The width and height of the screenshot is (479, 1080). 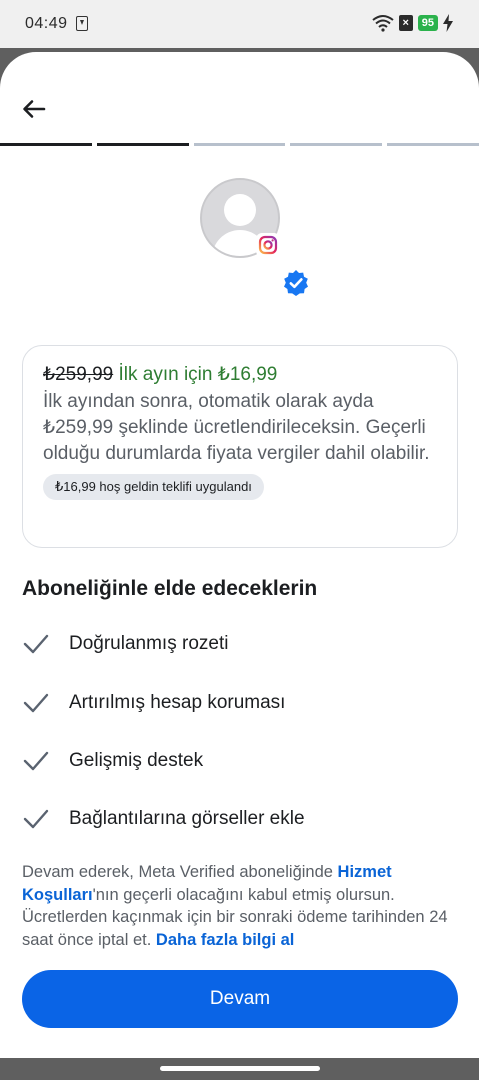 I want to click on old-price: ₺259,99, so click(x=78, y=374).